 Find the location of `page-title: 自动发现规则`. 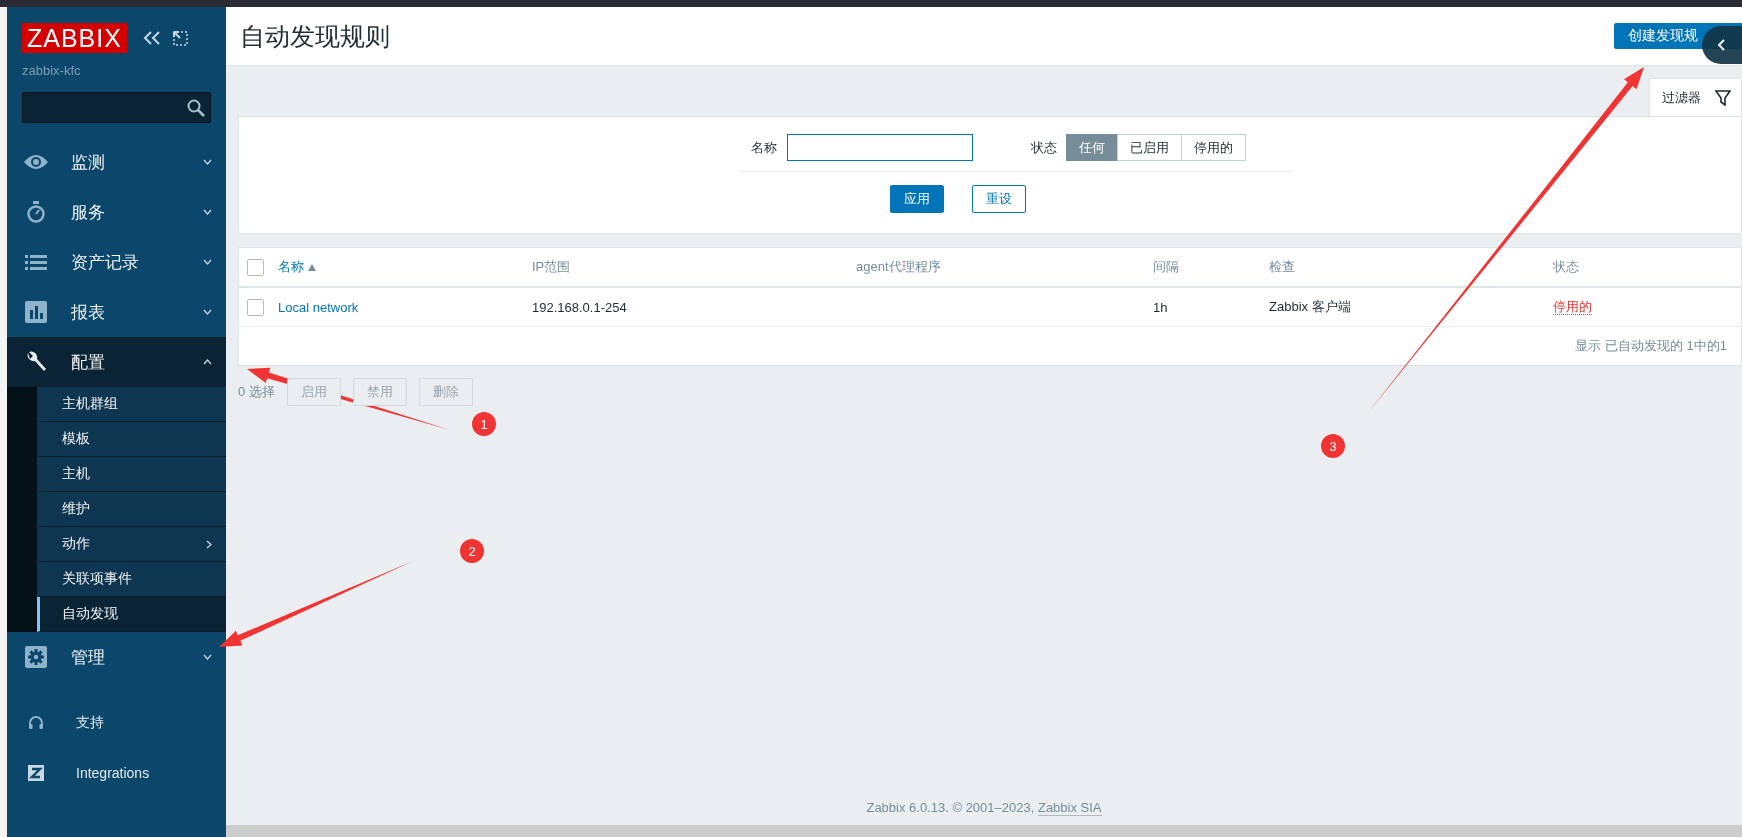

page-title: 自动发现规则 is located at coordinates (315, 36).